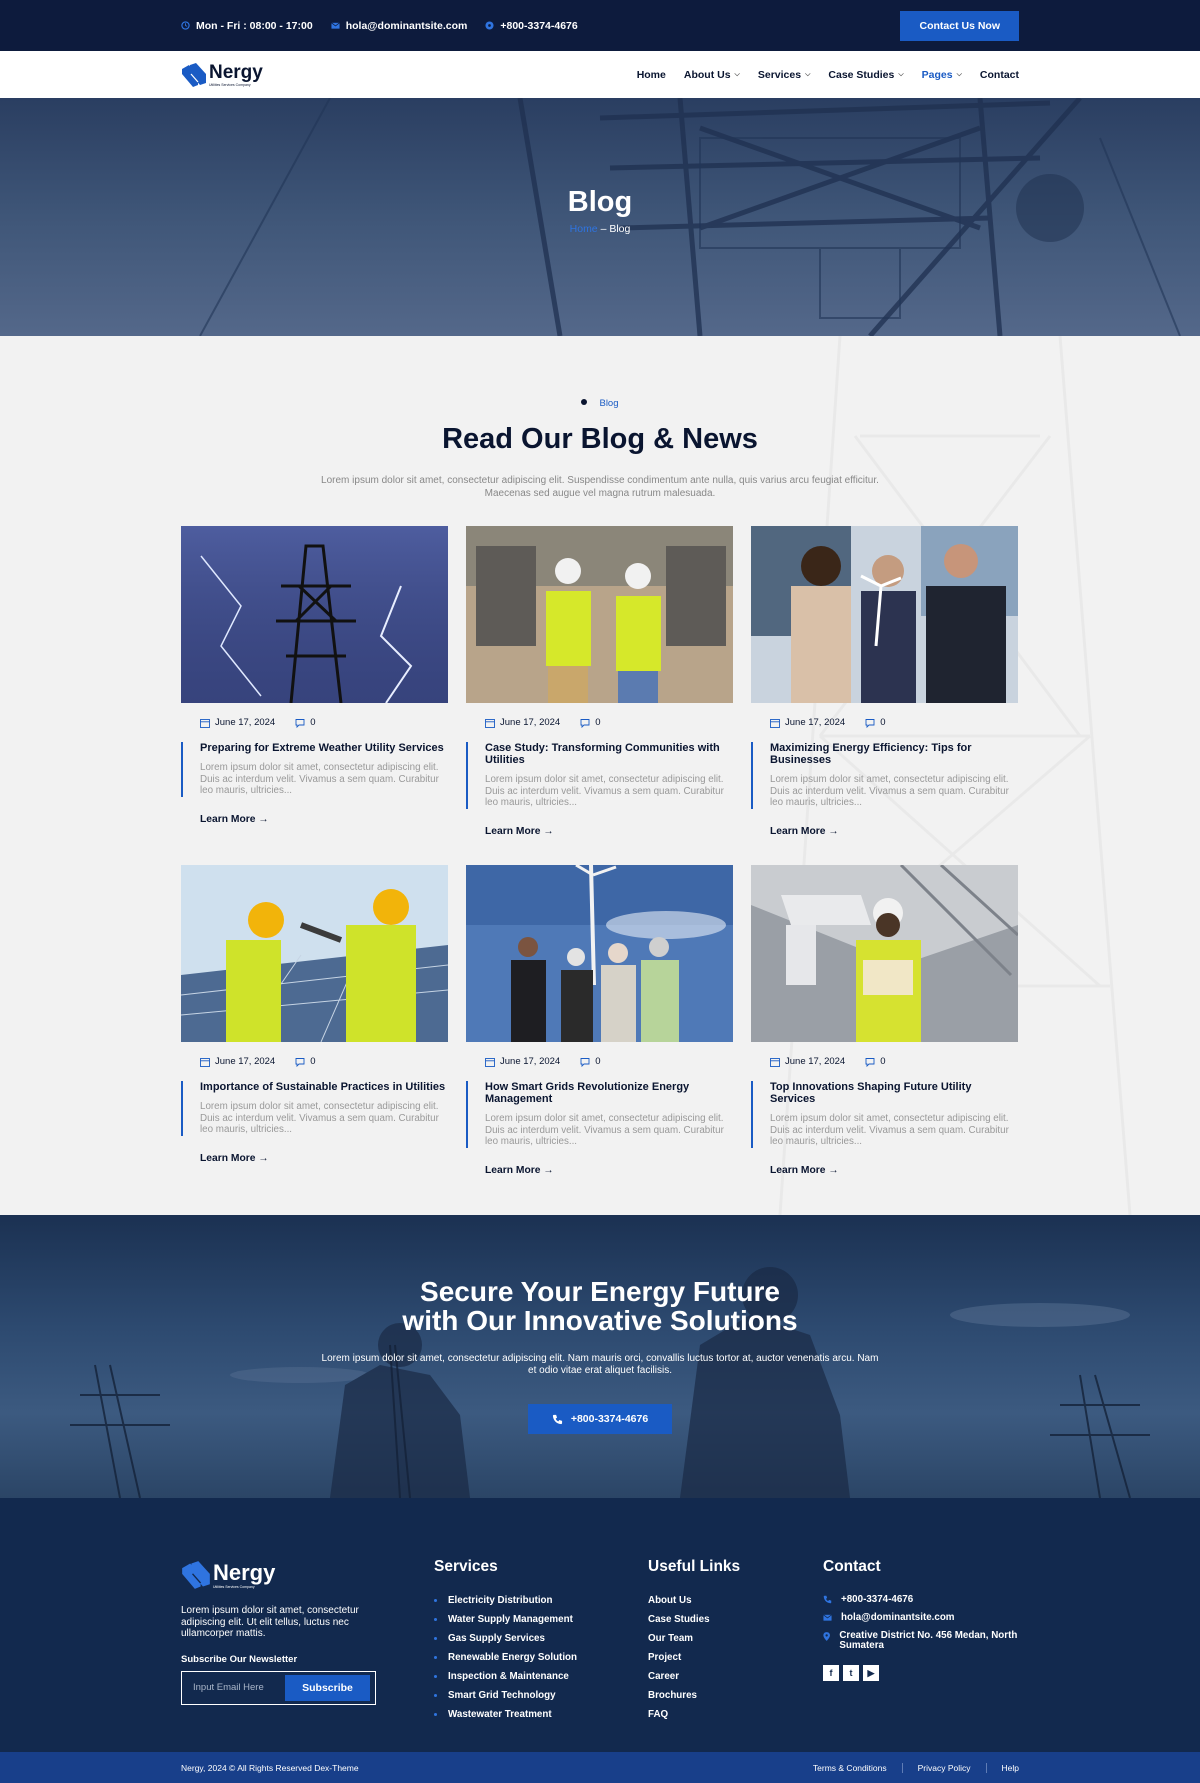 The image size is (1200, 1783). Describe the element at coordinates (600, 1291) in the screenshot. I see `cta-title-line-1: Secure Your Energy Future` at that location.